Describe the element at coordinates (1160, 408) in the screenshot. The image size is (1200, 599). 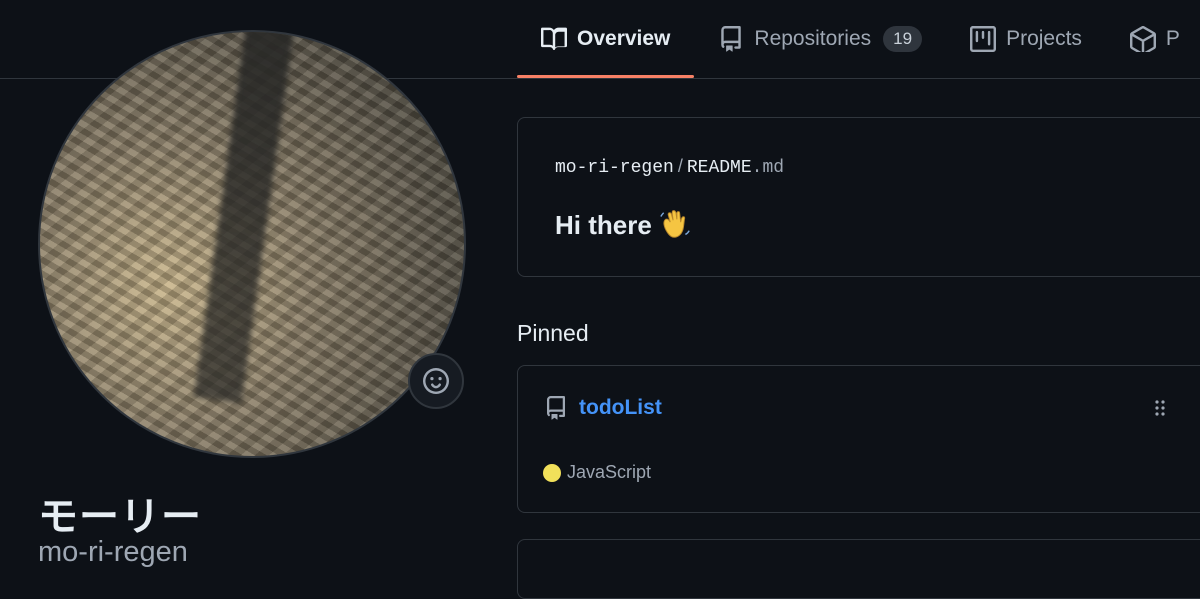
I see `drag-handle-icon` at that location.